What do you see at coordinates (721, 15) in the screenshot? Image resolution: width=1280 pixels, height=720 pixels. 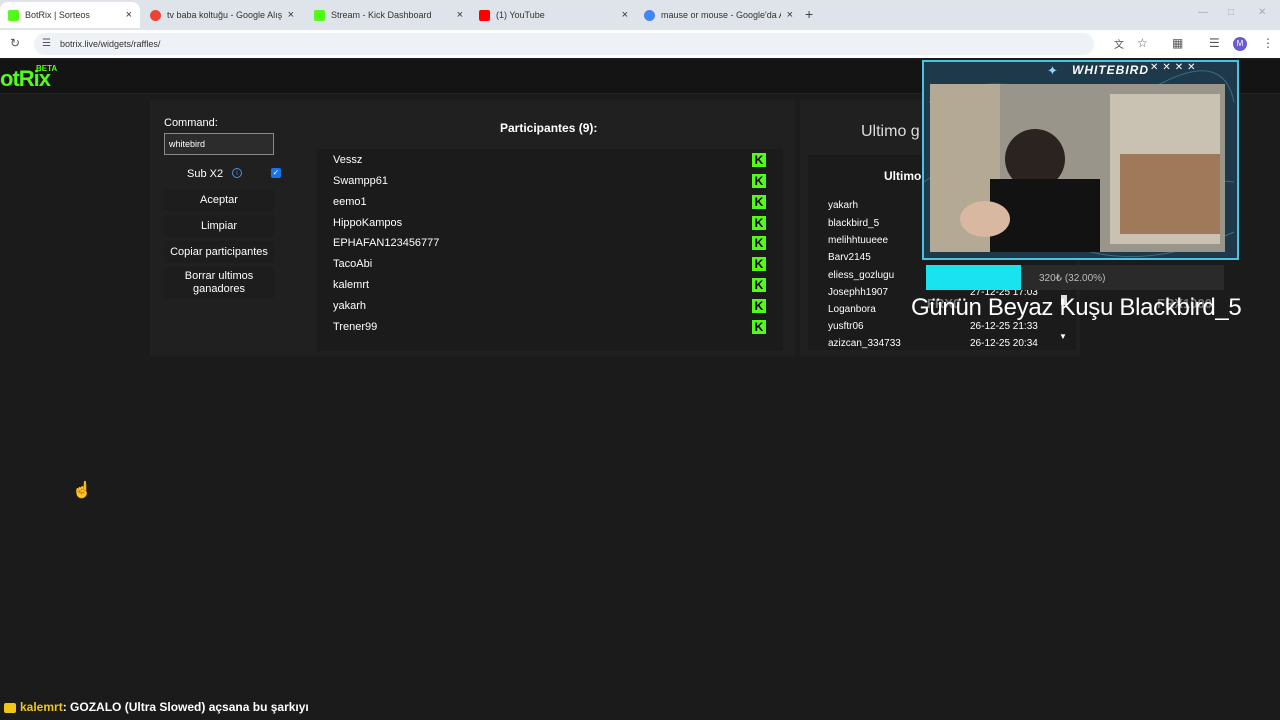 I see `tab-title: mause or mouse - Google'da Ar` at bounding box center [721, 15].